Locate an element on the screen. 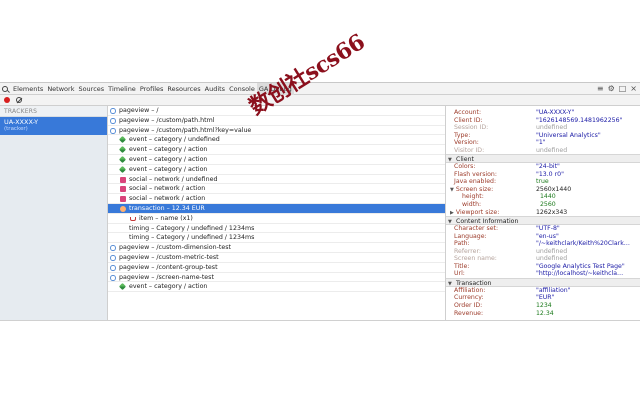  property-key-text: height: is located at coordinates (473, 197).